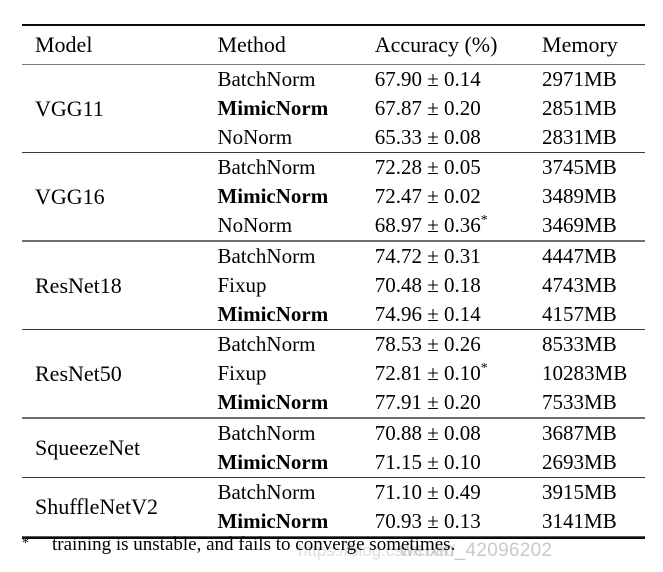  I want to click on memory-cell: 2851MB, so click(579, 108).